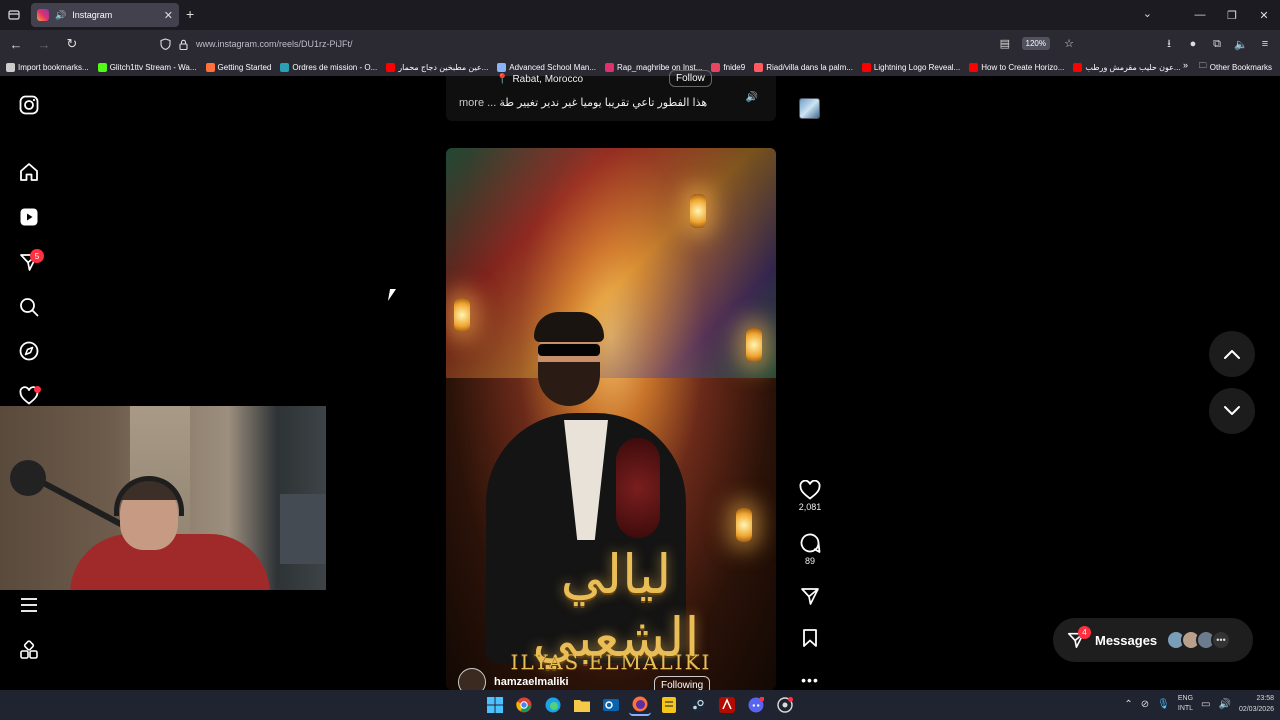 The width and height of the screenshot is (1280, 720). I want to click on restore-button: ❐, so click(1232, 15).